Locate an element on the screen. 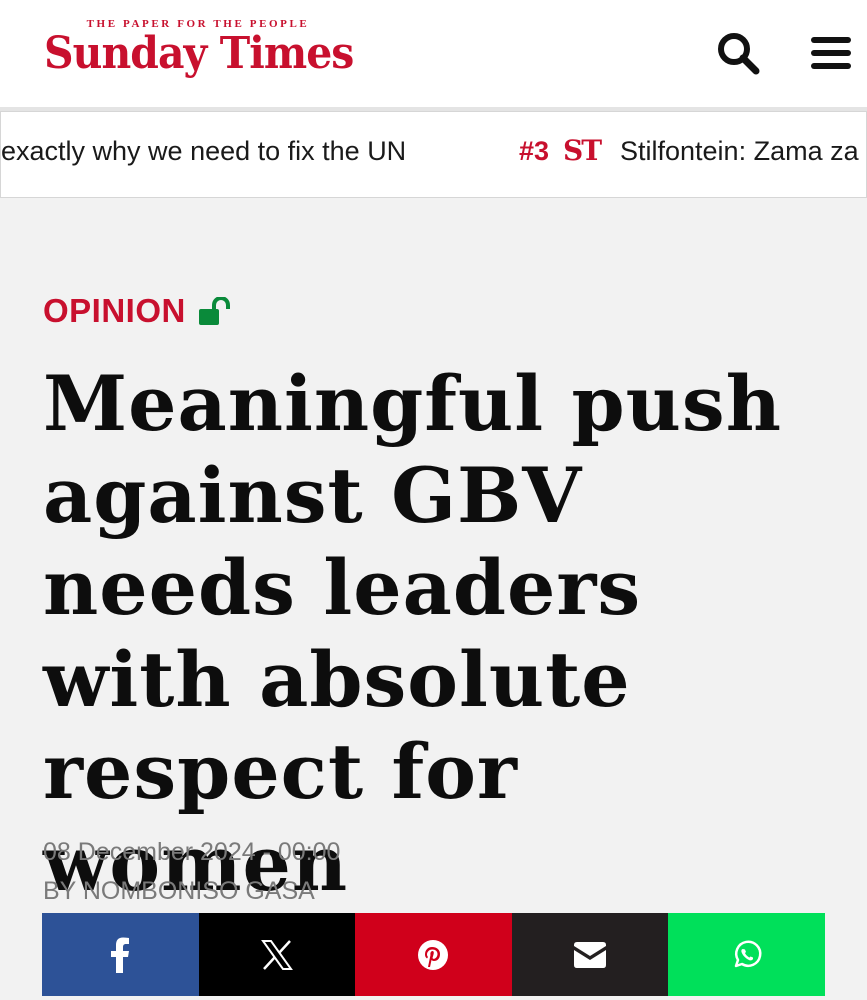 The height and width of the screenshot is (1000, 867). ticker-item-number: #3 is located at coordinates (534, 151).